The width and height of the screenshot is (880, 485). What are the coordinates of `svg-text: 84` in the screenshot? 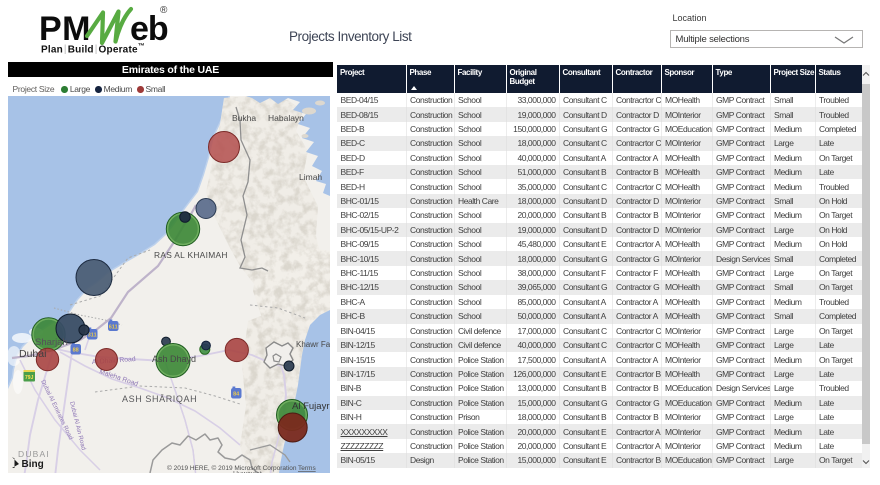 It's located at (236, 395).